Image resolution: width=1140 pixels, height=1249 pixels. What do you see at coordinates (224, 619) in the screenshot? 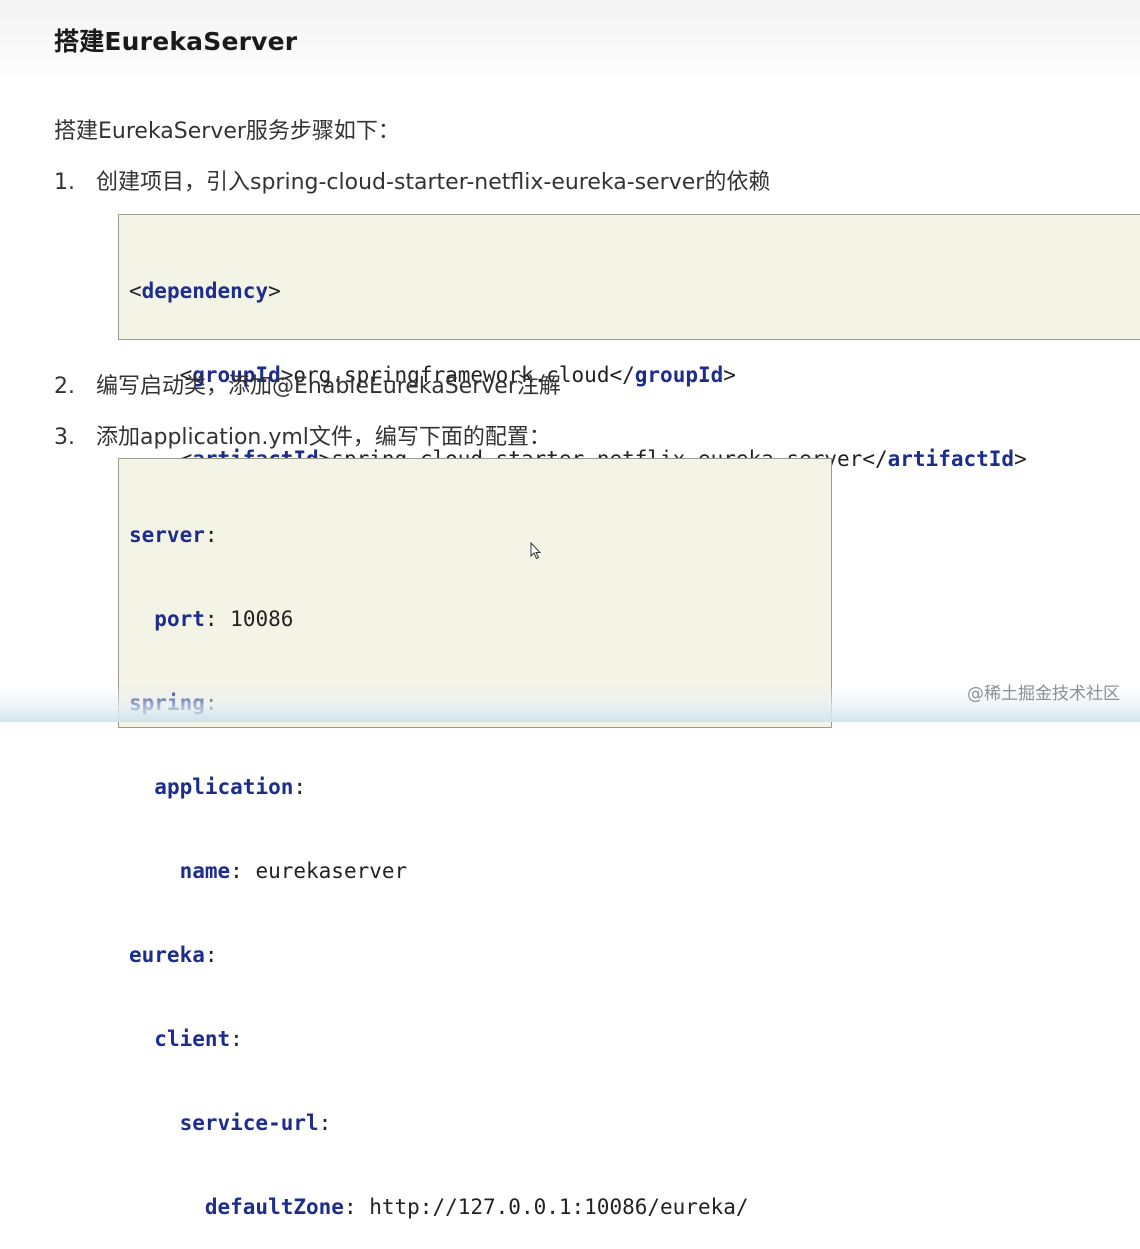
I see `yaml-line-port: port: 10086` at bounding box center [224, 619].